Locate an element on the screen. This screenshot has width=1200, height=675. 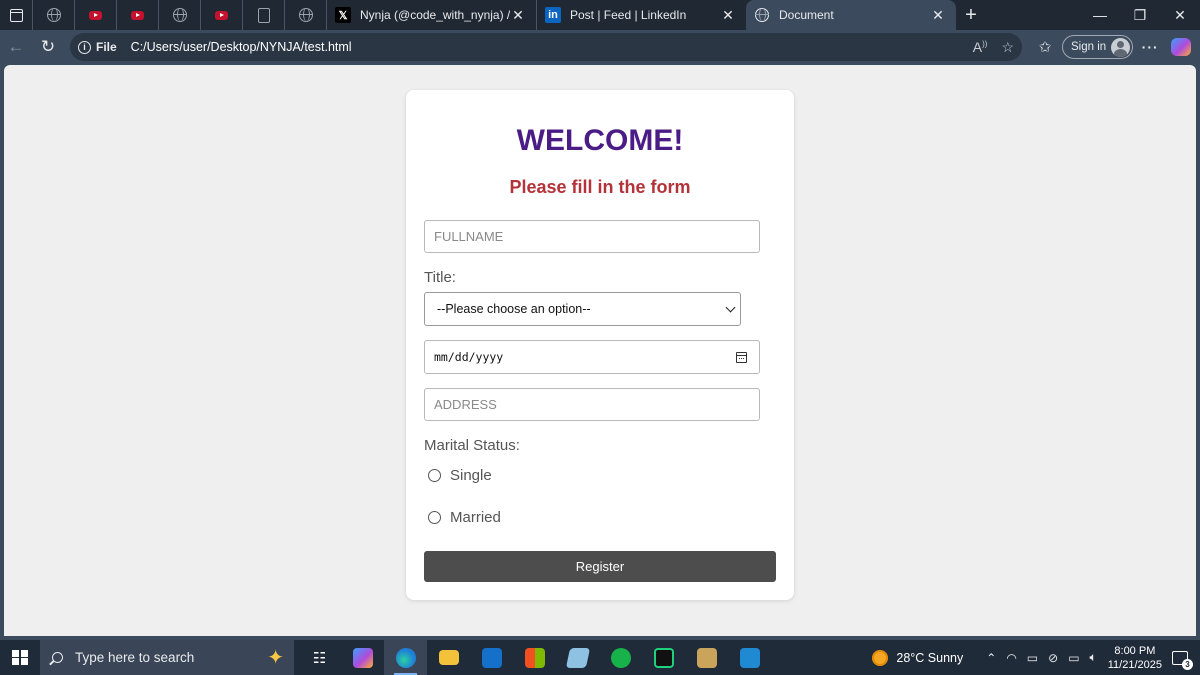
read-aloud-icon: A)) is located at coordinates (980, 47).